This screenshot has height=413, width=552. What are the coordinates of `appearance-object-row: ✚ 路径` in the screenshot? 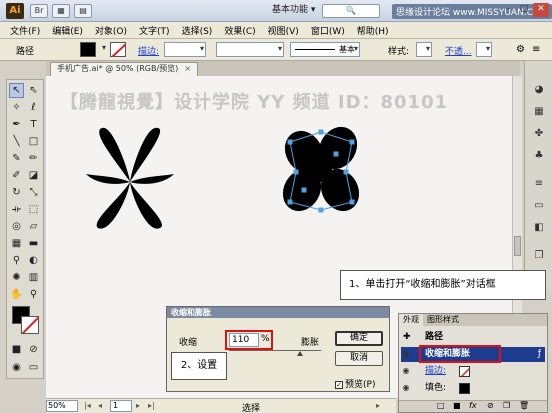 It's located at (473, 337).